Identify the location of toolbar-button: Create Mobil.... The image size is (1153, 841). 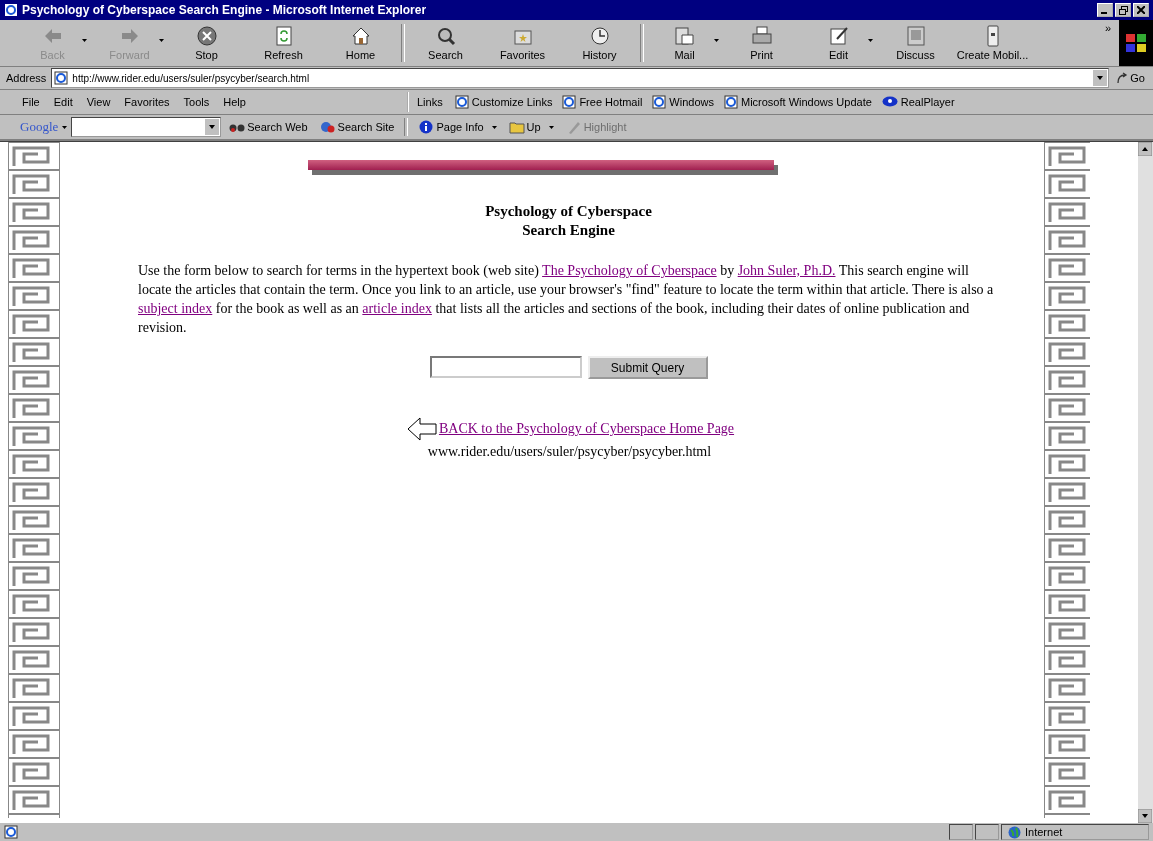
(992, 43).